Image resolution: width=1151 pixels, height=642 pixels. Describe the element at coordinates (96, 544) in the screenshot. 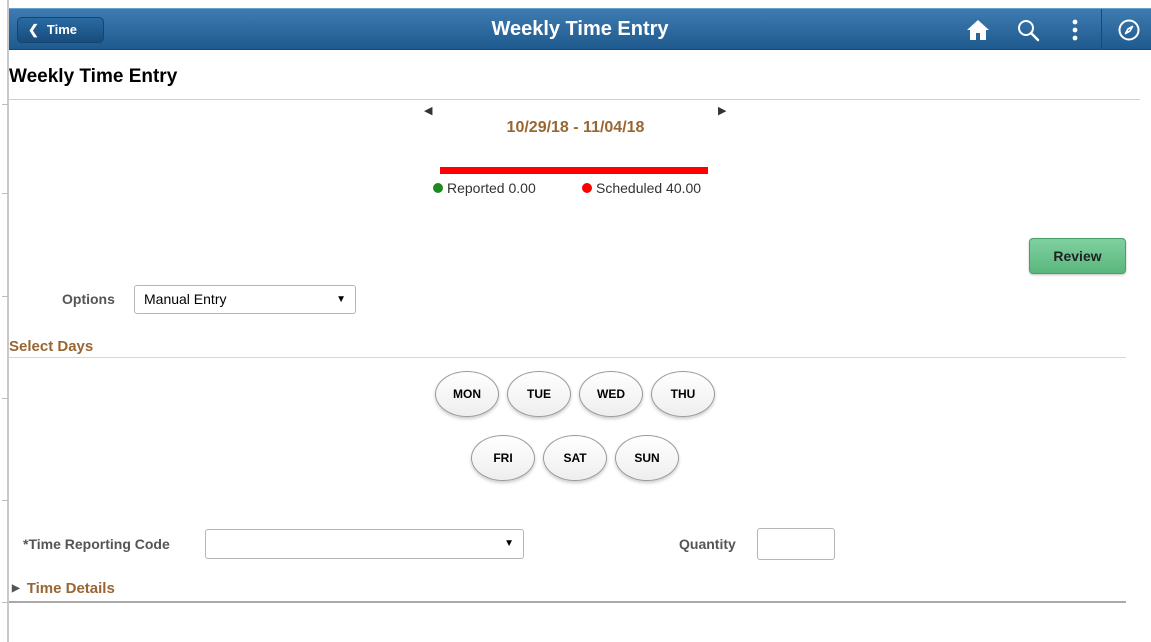

I see `time-reporting-code-label: *Time Reporting Code` at that location.